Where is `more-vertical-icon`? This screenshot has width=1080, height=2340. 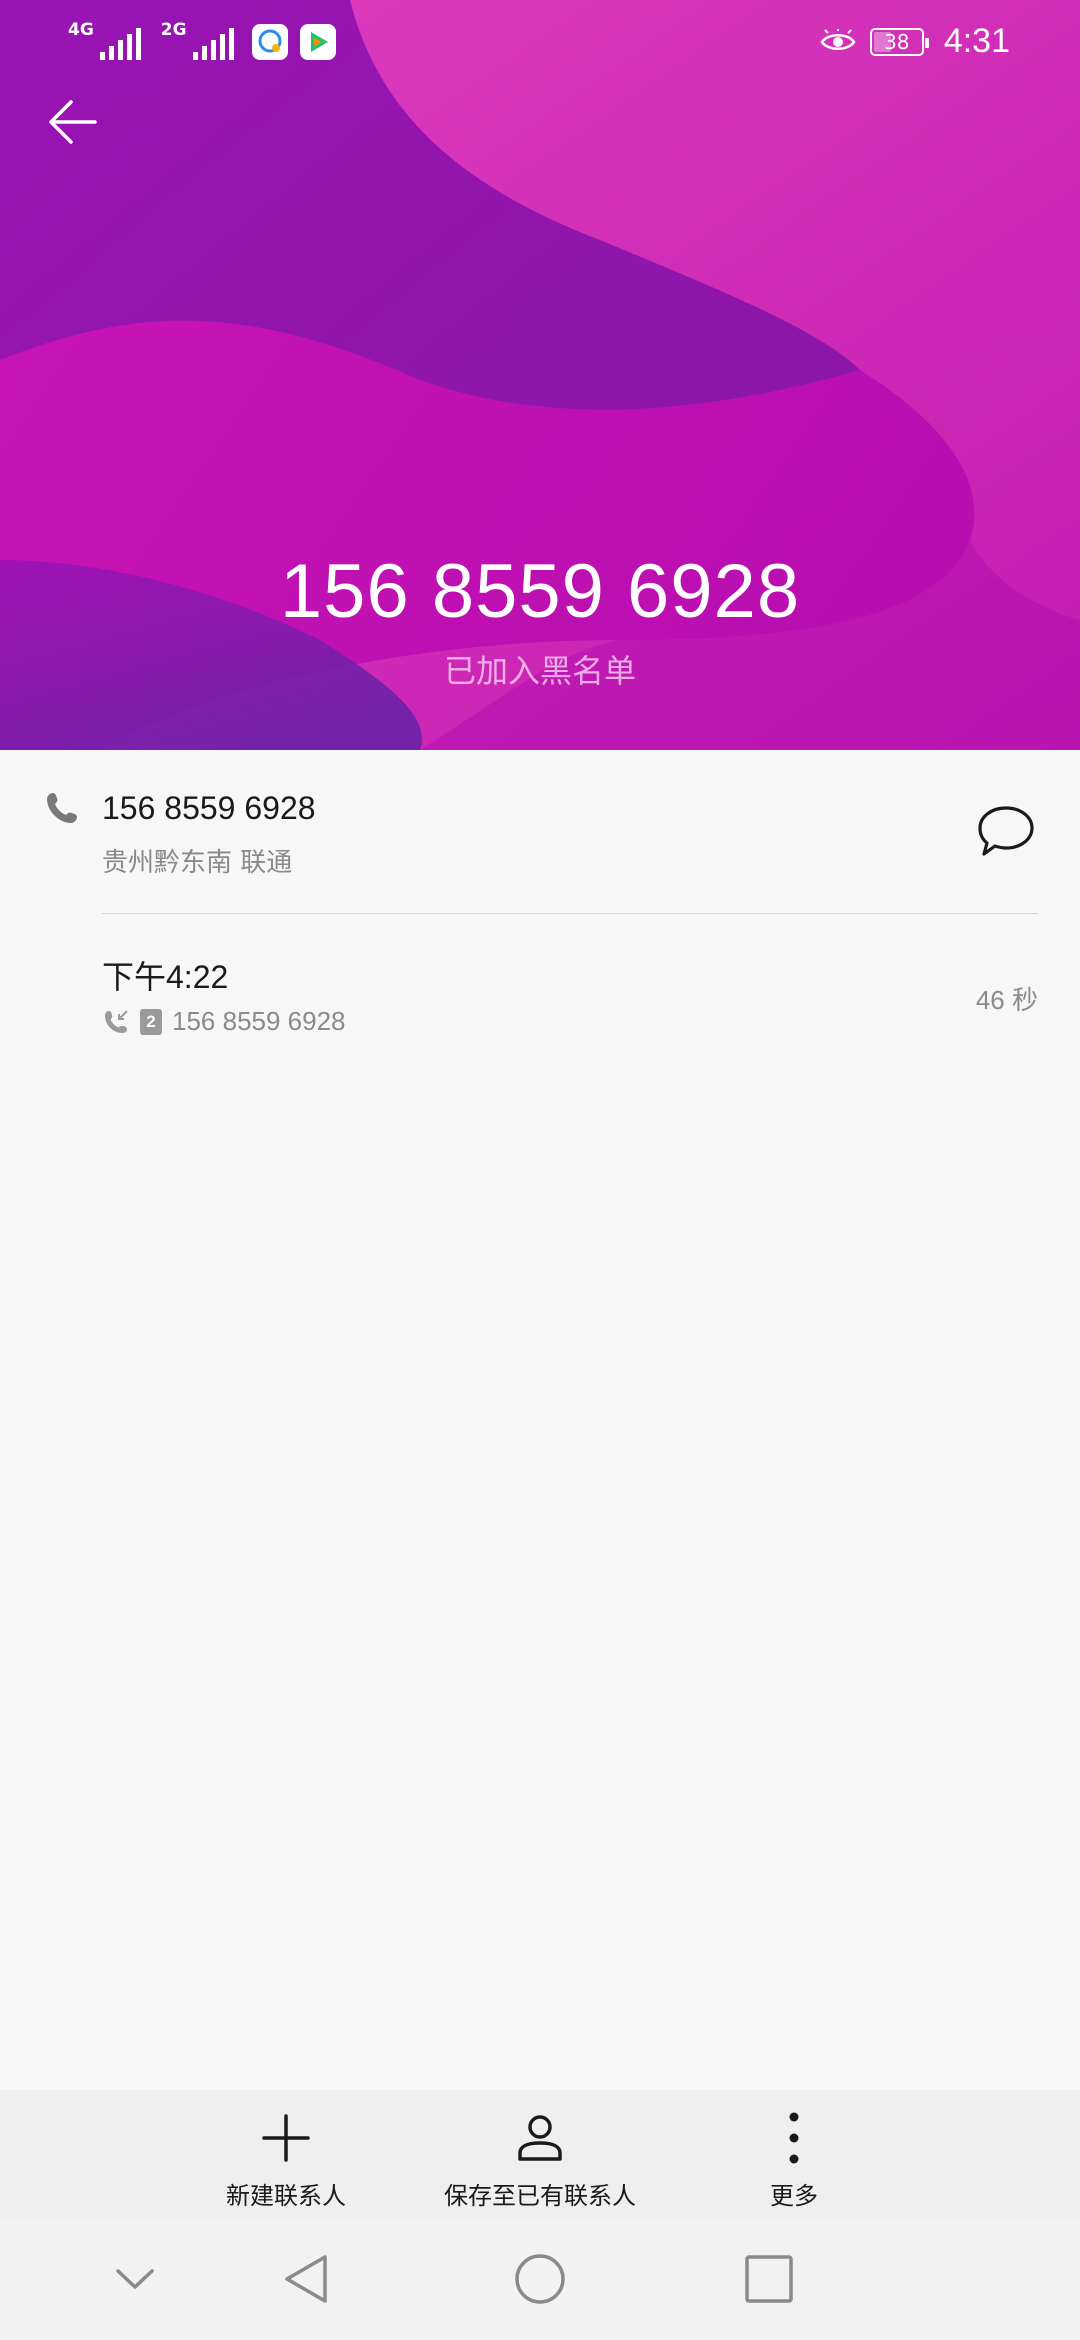 more-vertical-icon is located at coordinates (794, 2138).